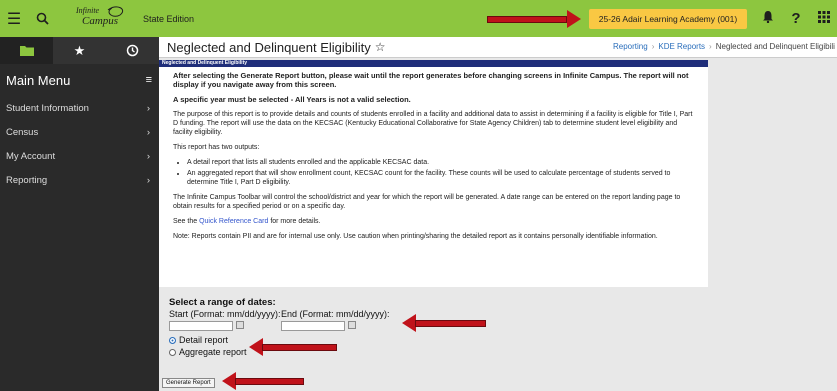 The image size is (837, 391). What do you see at coordinates (233, 221) in the screenshot?
I see `quick-reference-card-link: Quick Reference Card` at bounding box center [233, 221].